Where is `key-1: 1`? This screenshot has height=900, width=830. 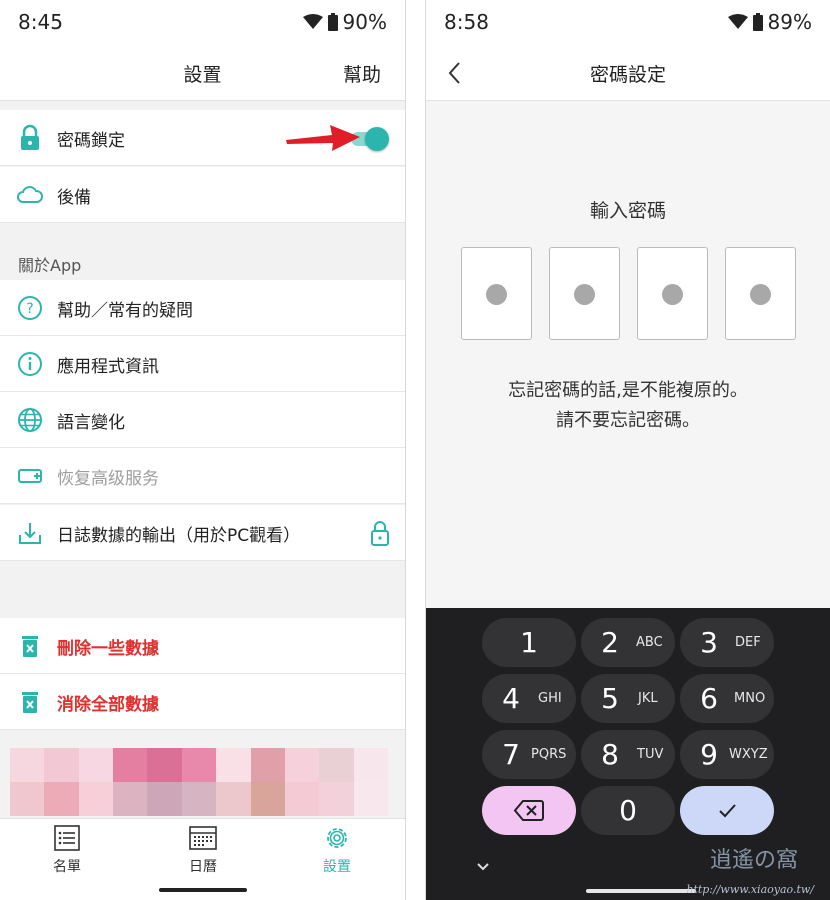 key-1: 1 is located at coordinates (529, 642).